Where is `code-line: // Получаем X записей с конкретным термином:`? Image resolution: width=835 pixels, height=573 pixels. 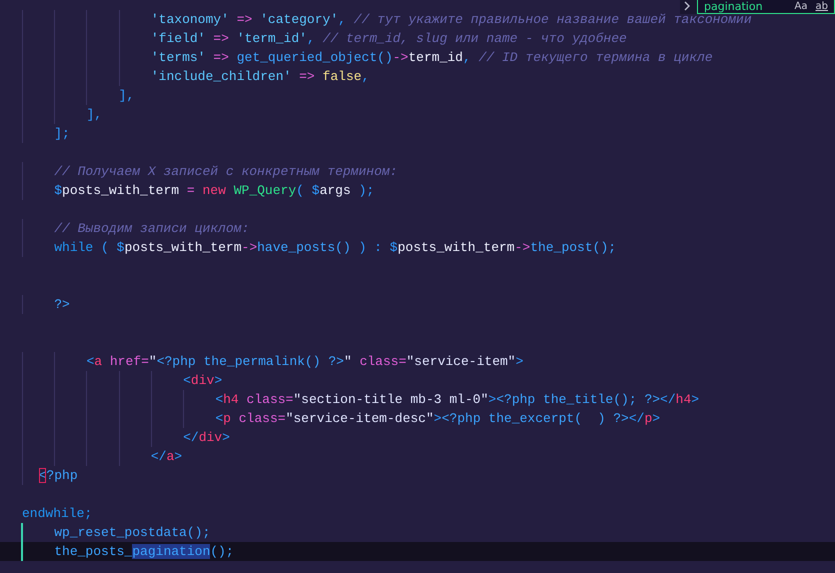 code-line: // Получаем X записей с конкретным термином: is located at coordinates (417, 171).